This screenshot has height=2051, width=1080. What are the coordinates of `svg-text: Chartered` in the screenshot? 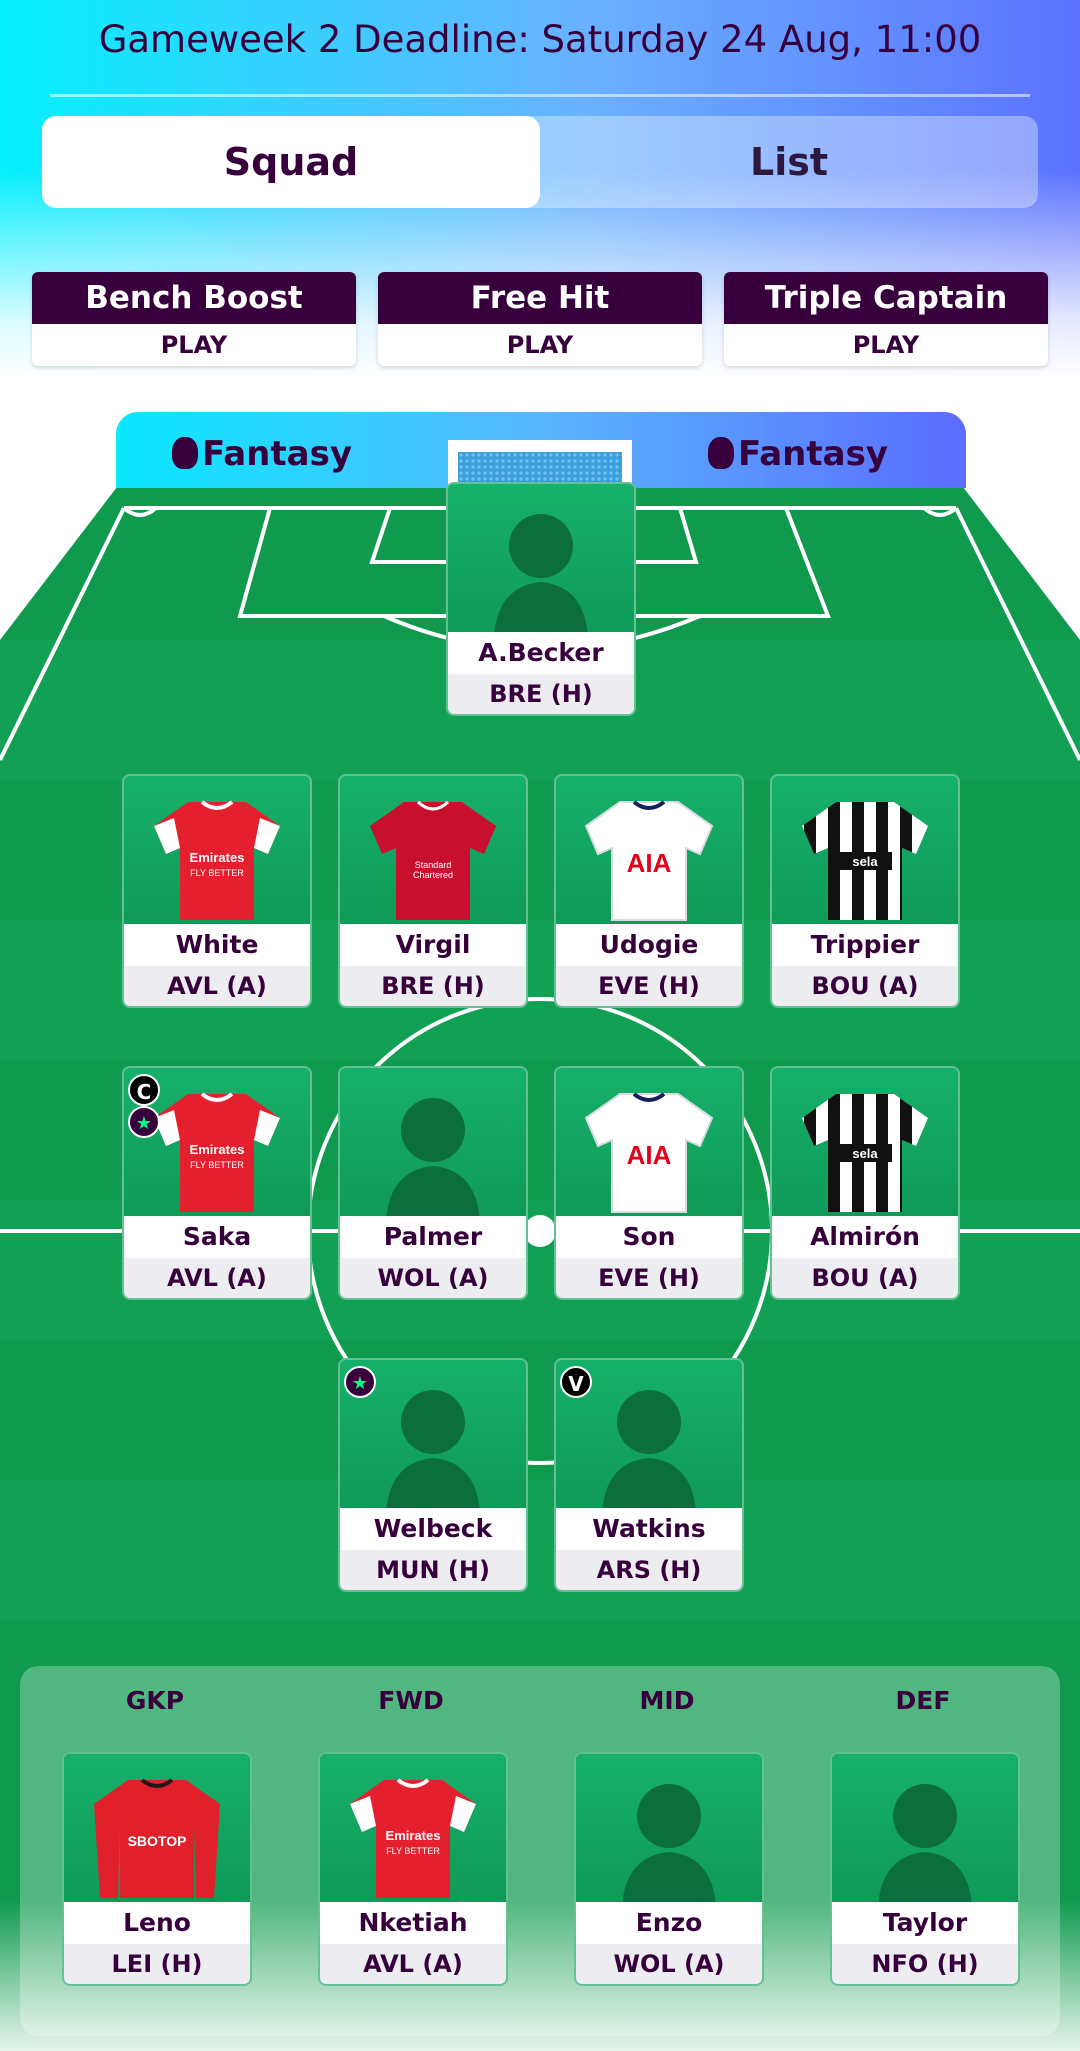 It's located at (433, 875).